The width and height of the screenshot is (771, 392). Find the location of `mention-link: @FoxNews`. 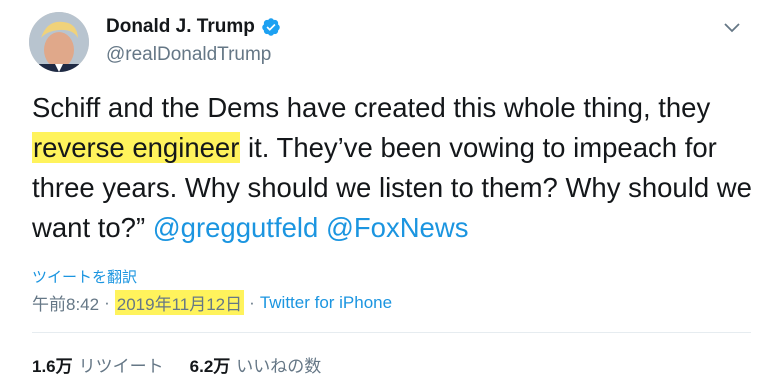

mention-link: @FoxNews is located at coordinates (397, 227).